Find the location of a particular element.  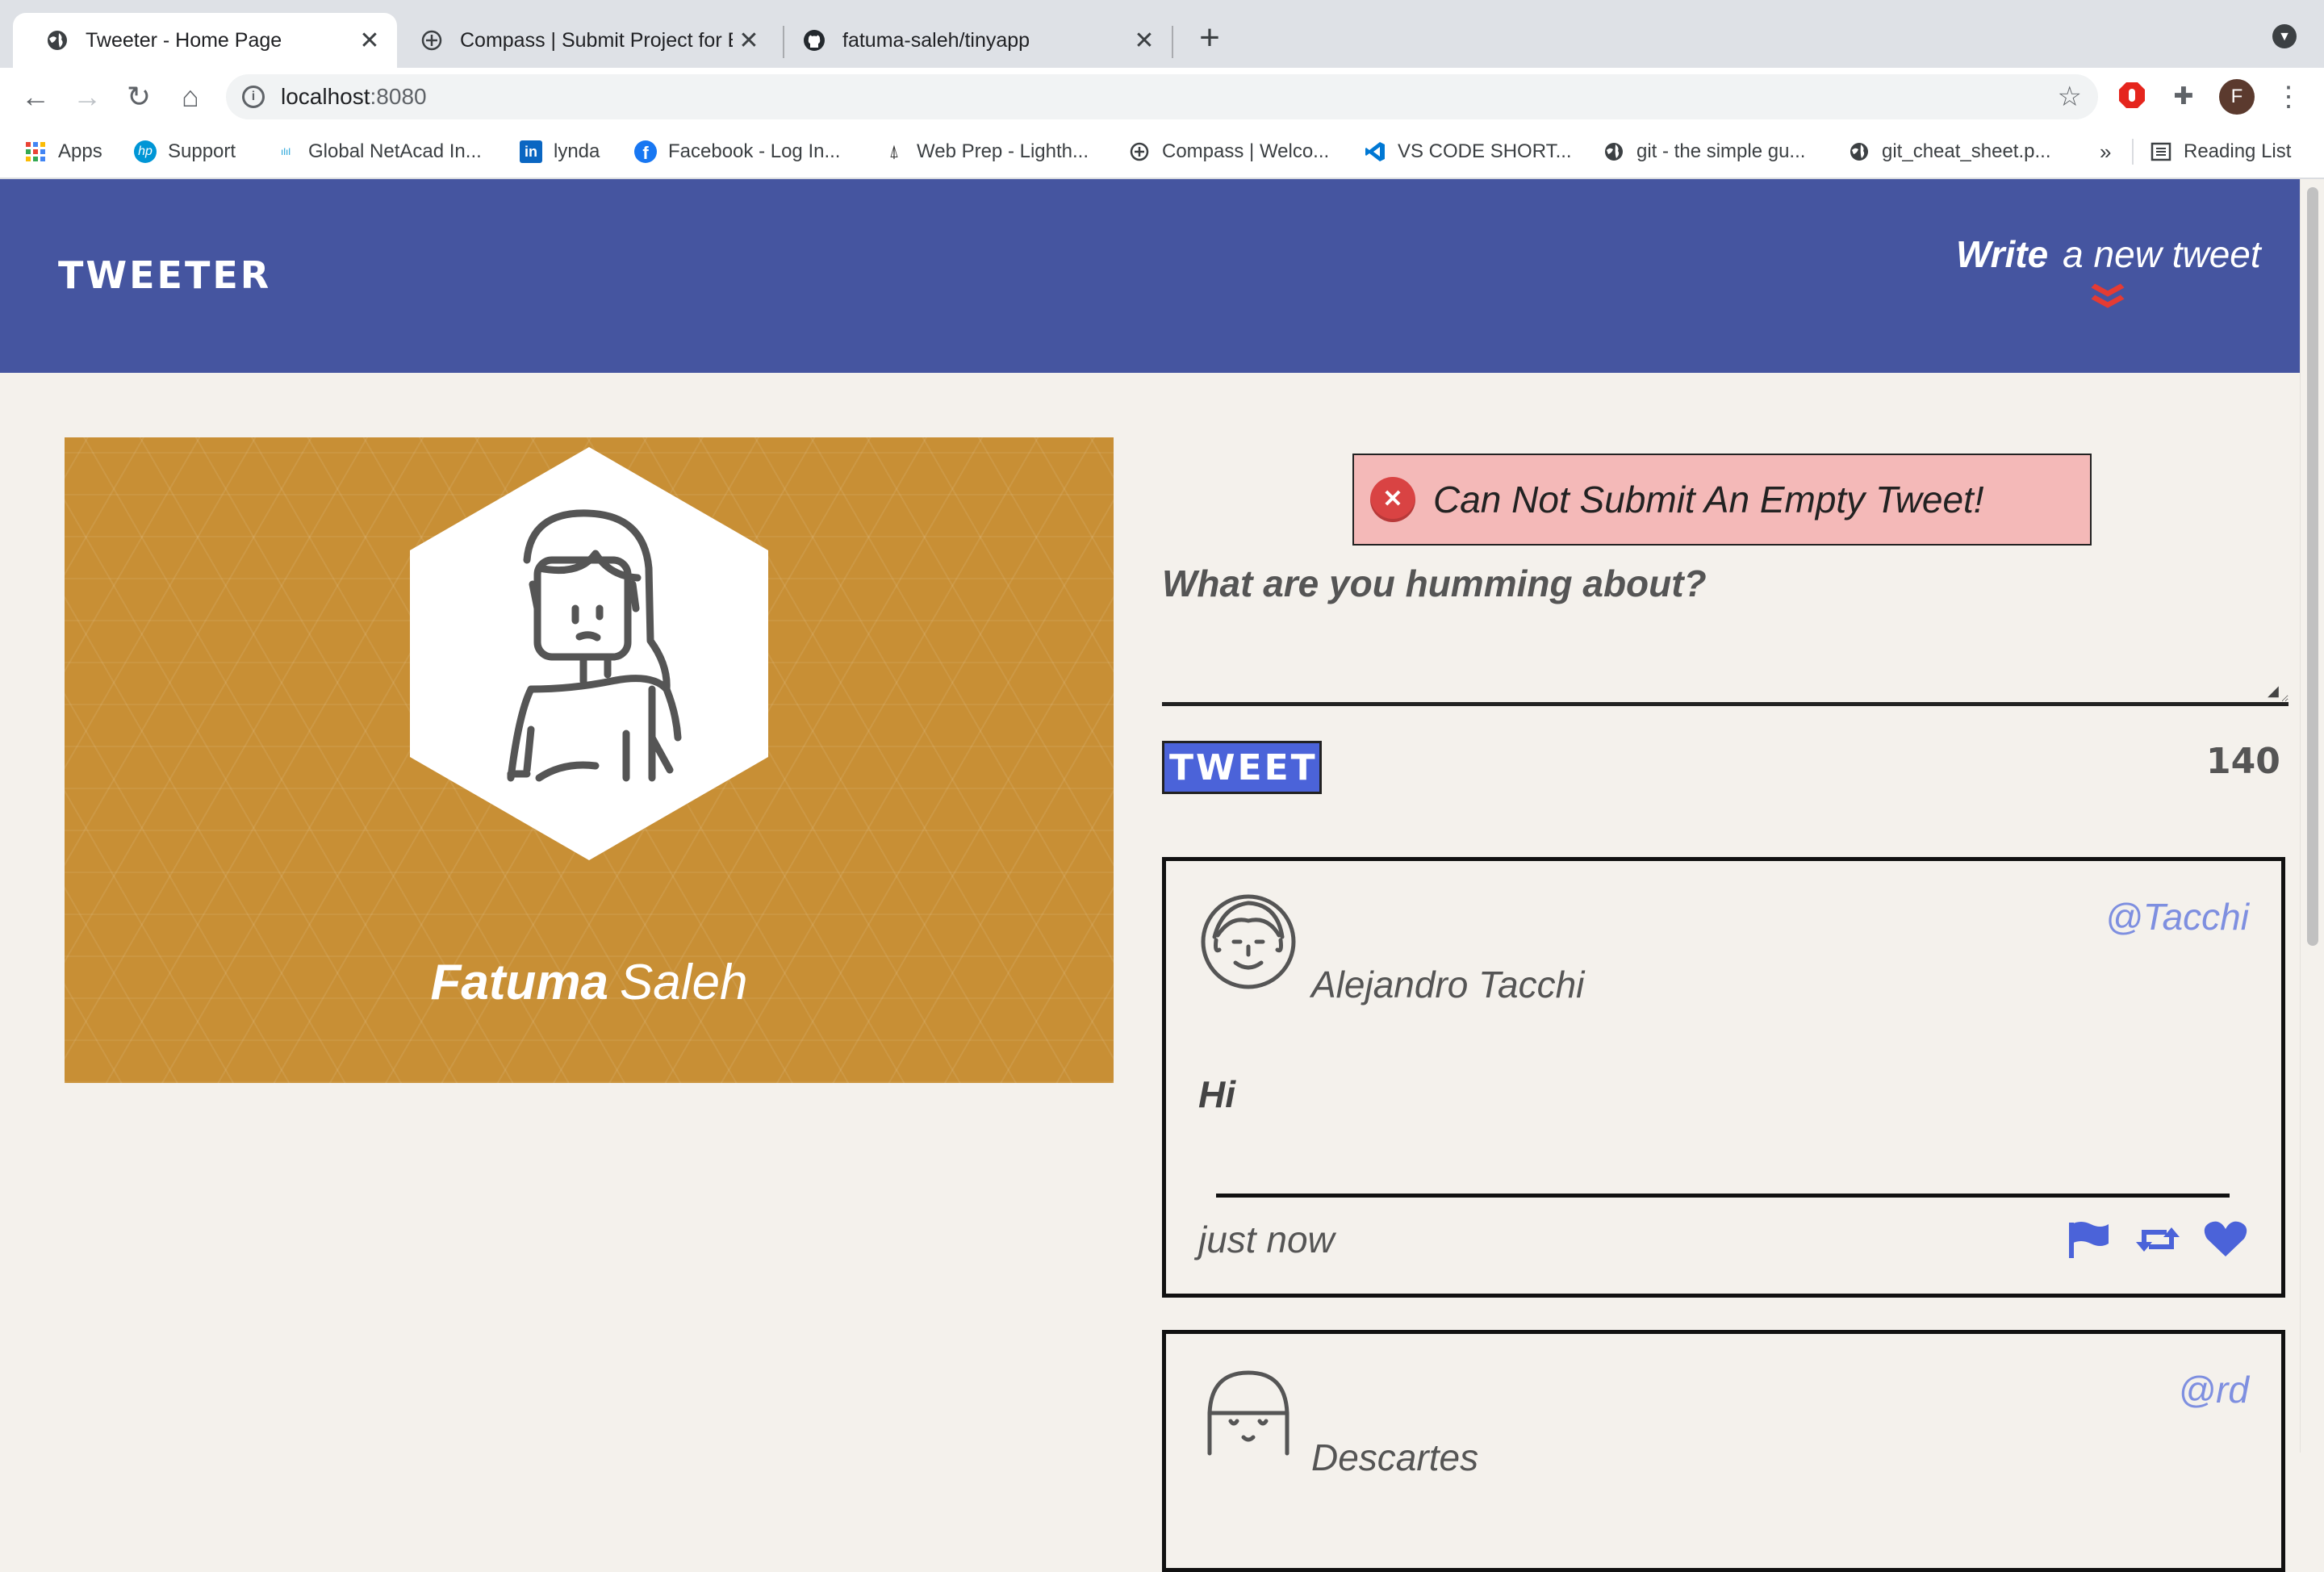

url-text: localhost:8080 is located at coordinates (354, 97).